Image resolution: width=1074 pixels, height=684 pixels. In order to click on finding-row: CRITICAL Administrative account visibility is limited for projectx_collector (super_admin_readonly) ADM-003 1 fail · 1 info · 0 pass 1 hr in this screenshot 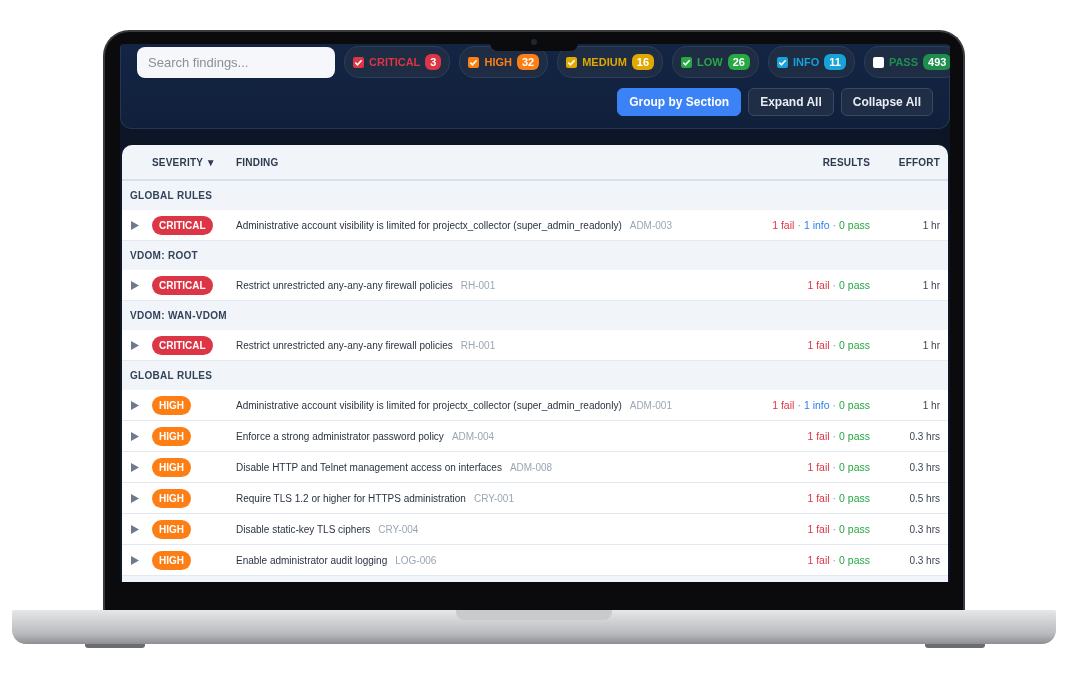, I will do `click(535, 225)`.